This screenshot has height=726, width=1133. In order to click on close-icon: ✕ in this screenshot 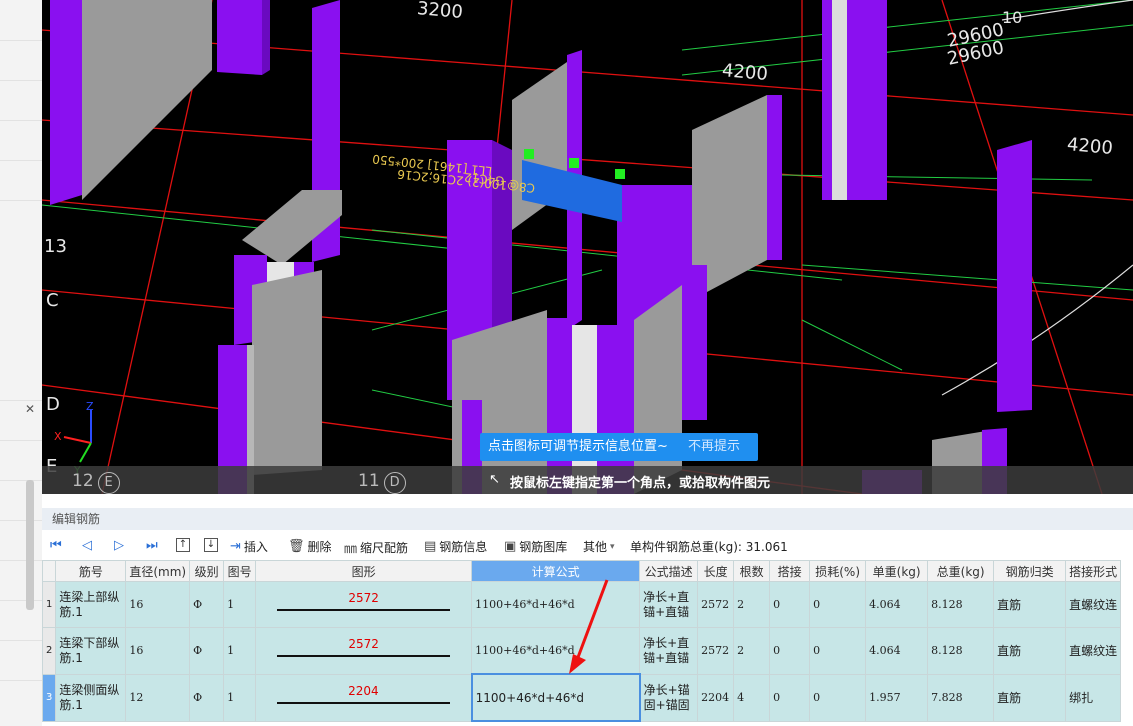, I will do `click(30, 409)`.